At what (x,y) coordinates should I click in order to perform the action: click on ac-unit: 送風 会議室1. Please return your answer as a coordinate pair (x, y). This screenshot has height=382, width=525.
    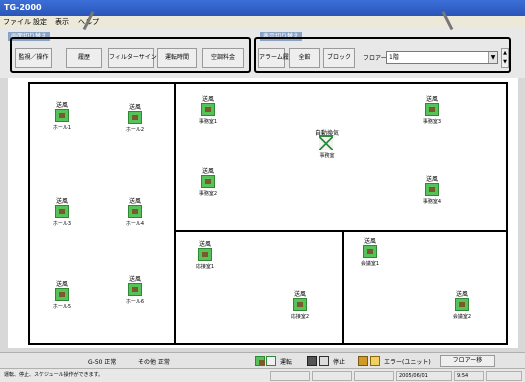
    Looking at the image, I should click on (370, 253).